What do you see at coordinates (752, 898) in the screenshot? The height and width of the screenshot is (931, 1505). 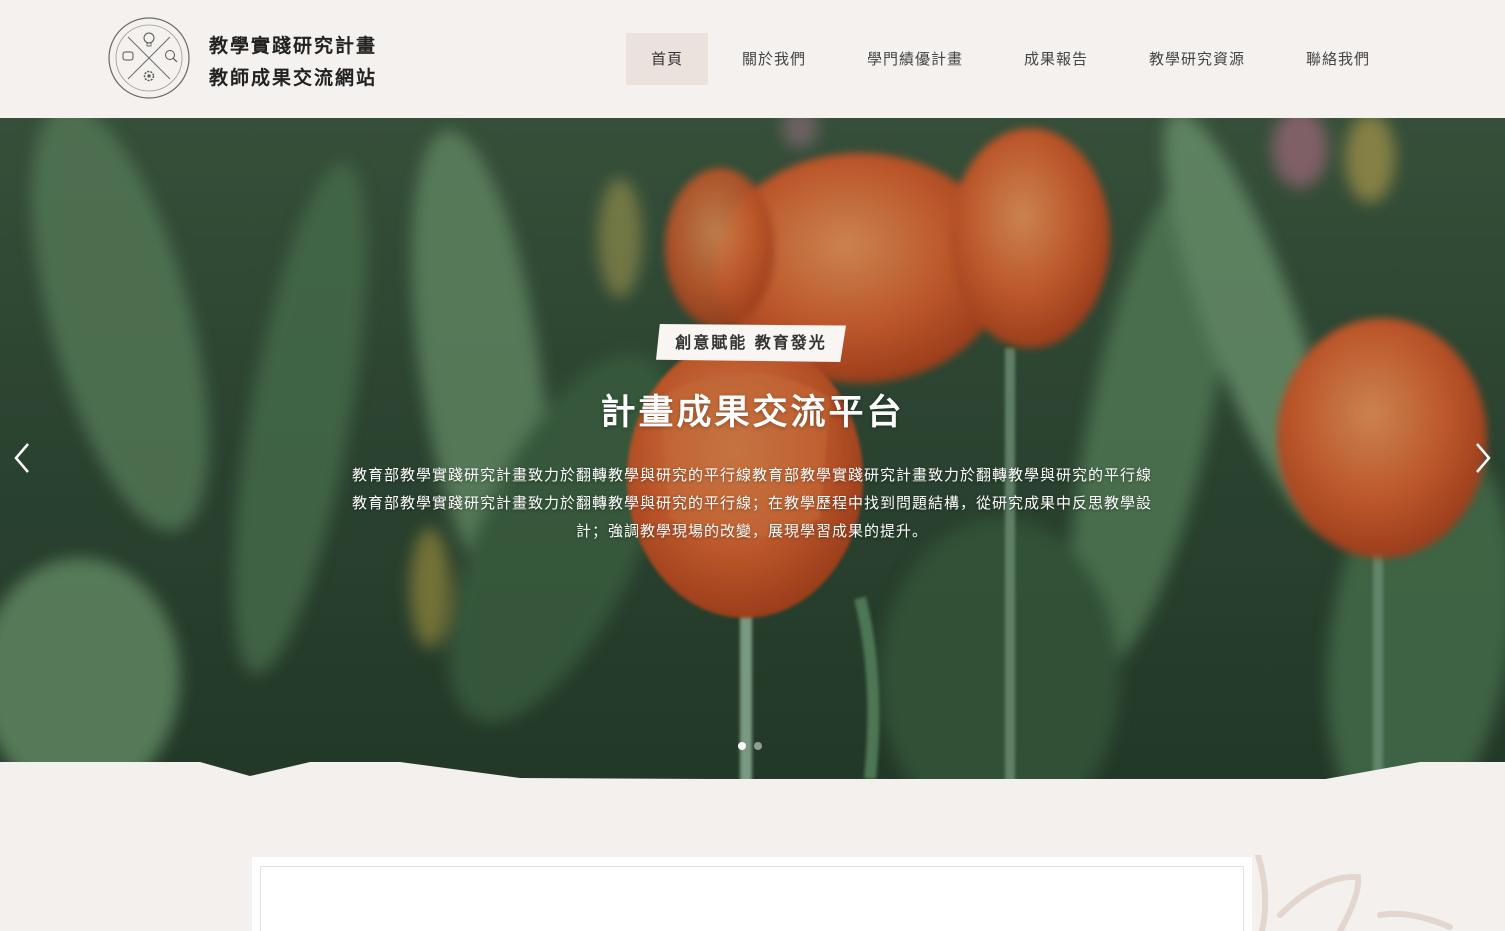 I see `content-card-inner` at bounding box center [752, 898].